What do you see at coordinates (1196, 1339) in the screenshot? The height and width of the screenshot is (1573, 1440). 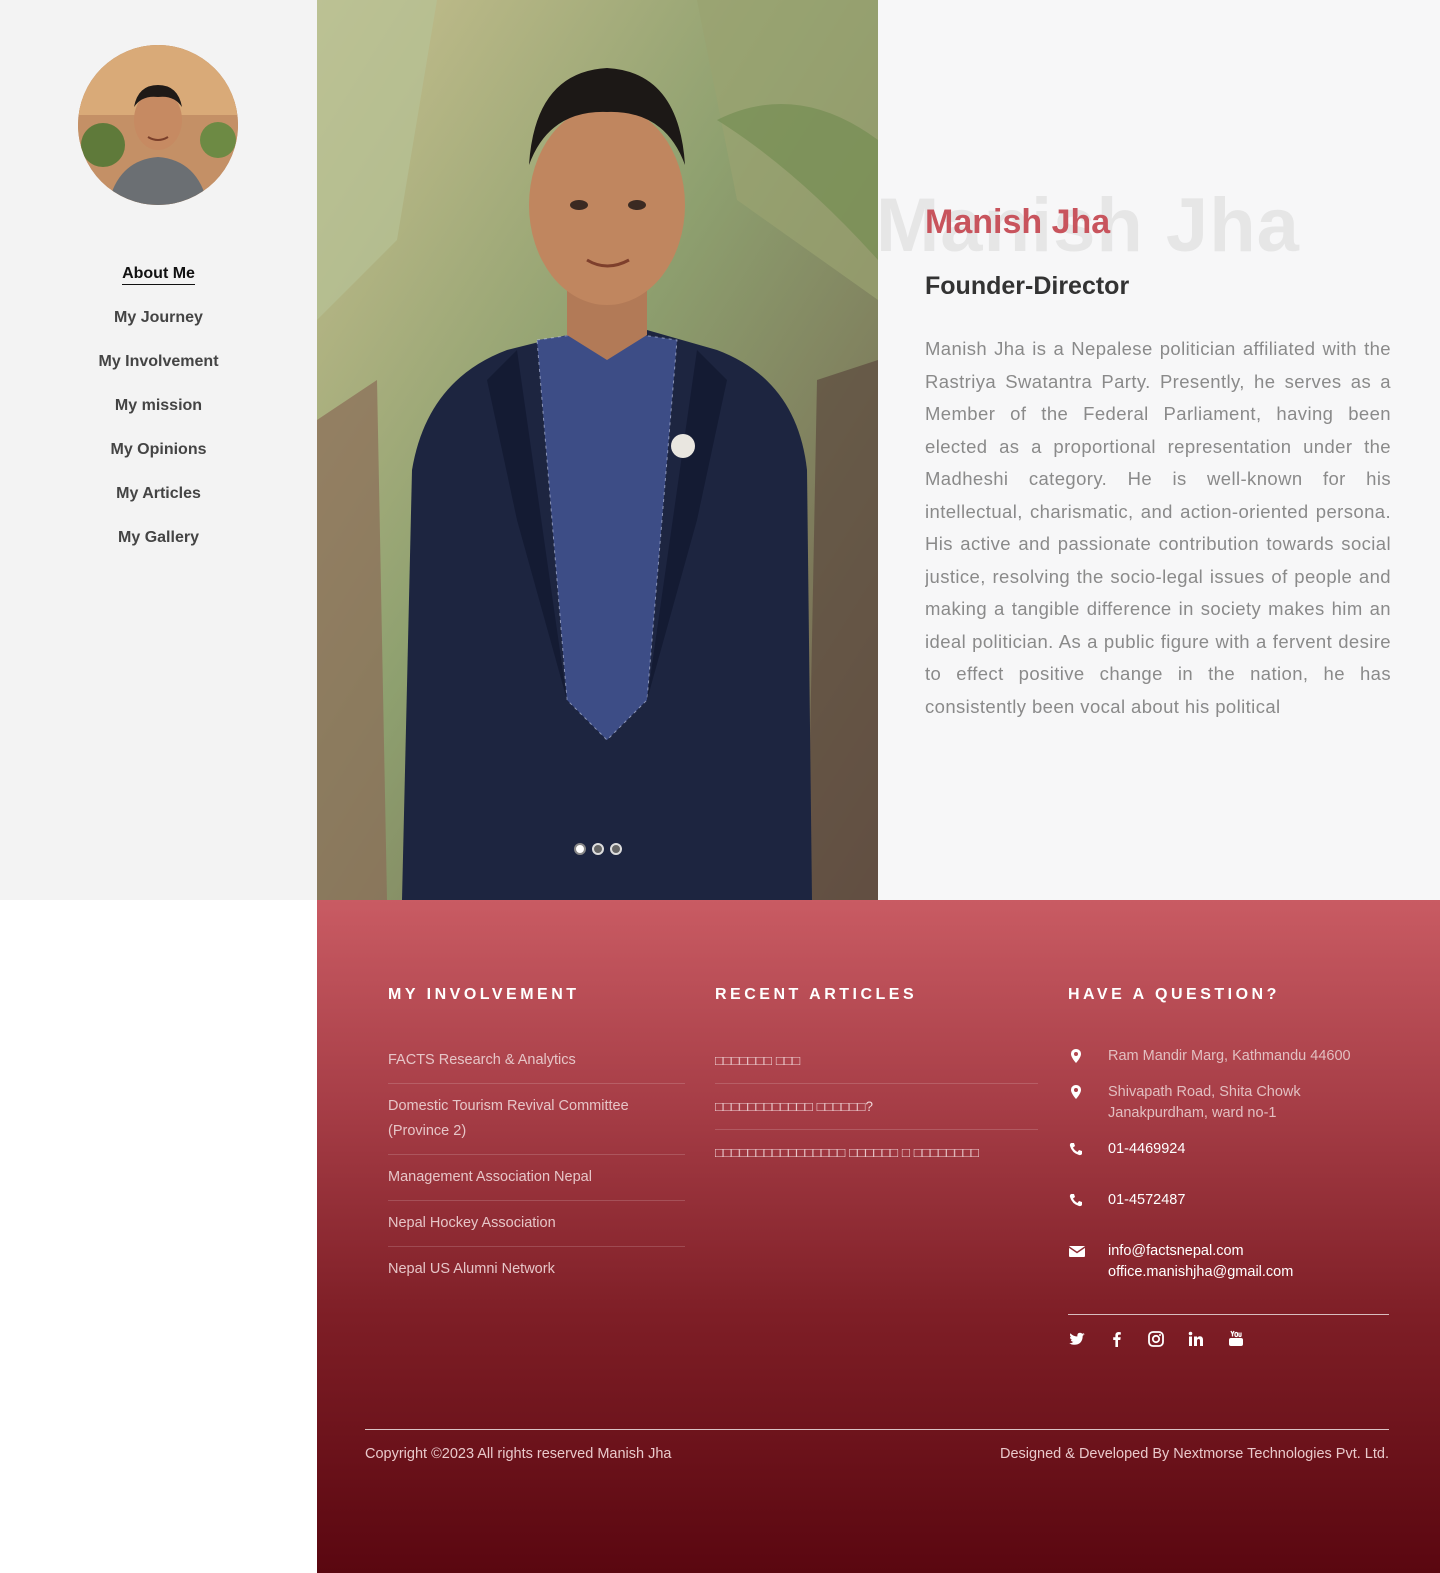 I see `linkedin-icon` at bounding box center [1196, 1339].